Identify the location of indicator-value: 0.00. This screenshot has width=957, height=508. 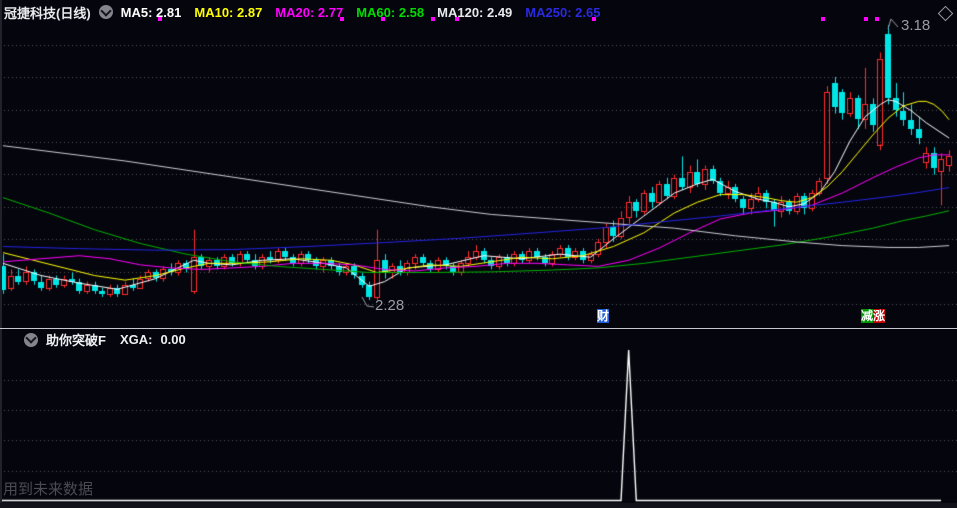
(173, 339).